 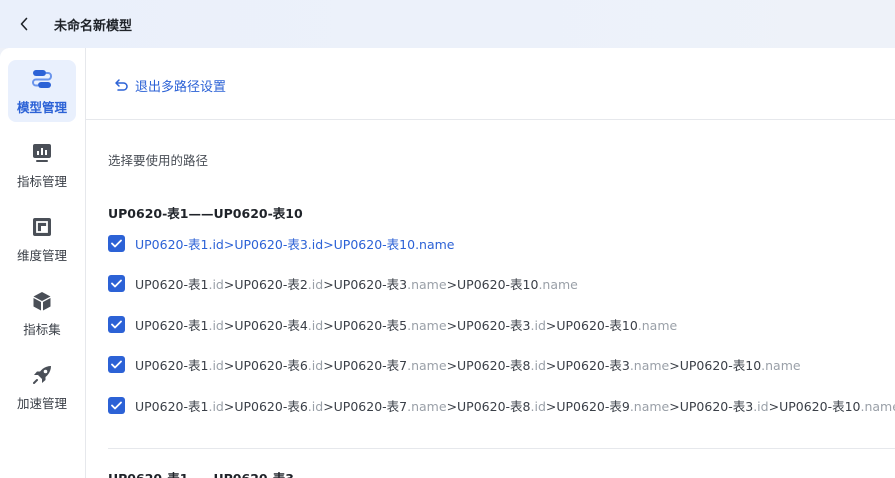 I want to click on sidebar-item-acceleration: 加速管理, so click(x=42, y=387).